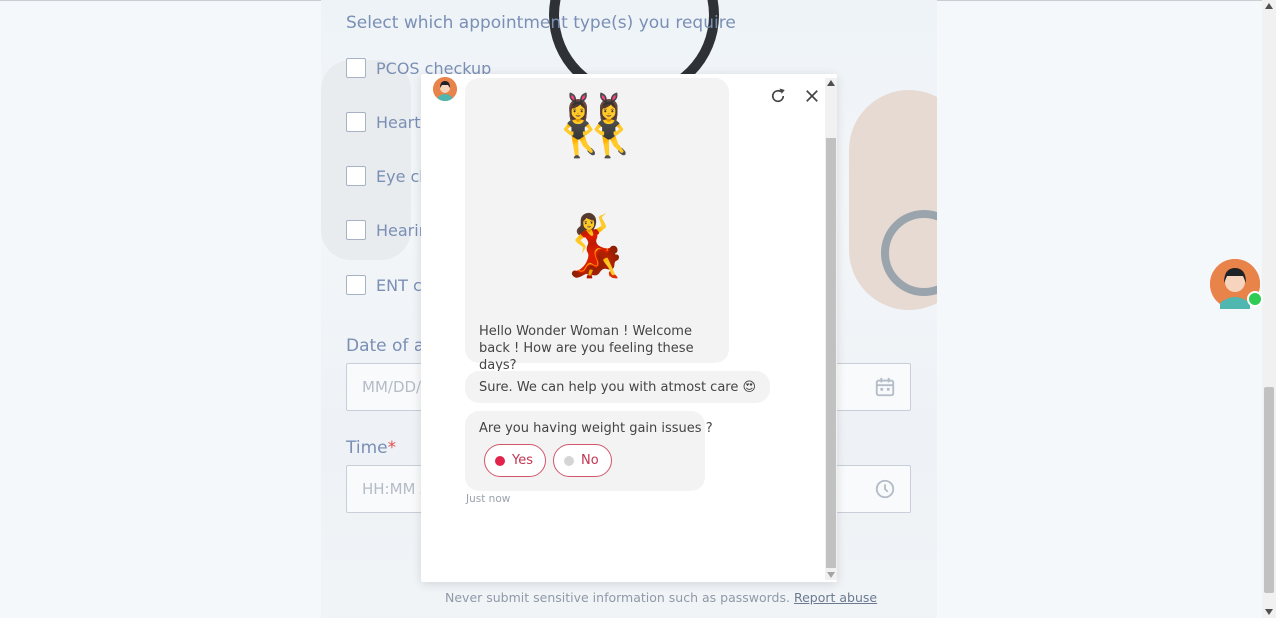  Describe the element at coordinates (387, 176) in the screenshot. I see `checkbox-option-eye: Eye ch` at that location.